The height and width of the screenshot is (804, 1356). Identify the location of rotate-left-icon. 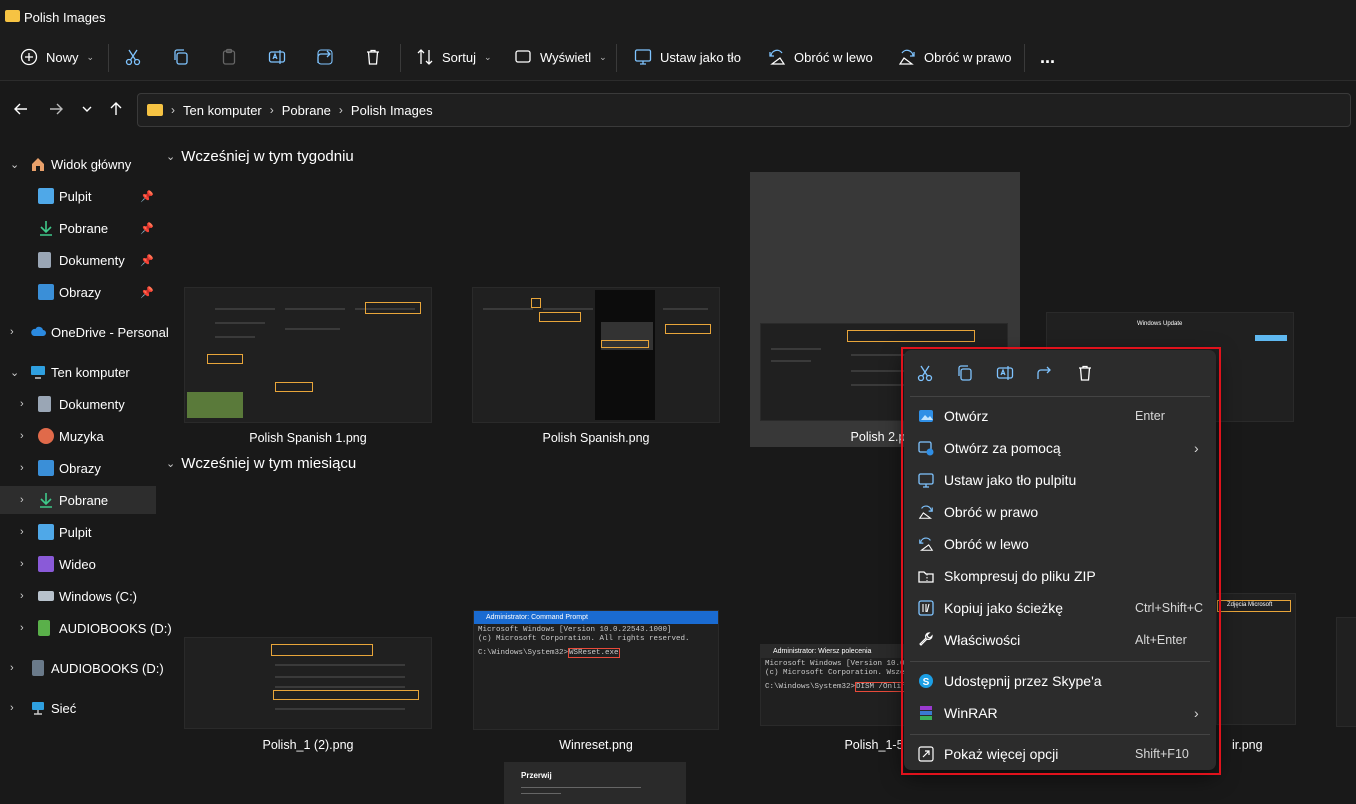
(926, 544).